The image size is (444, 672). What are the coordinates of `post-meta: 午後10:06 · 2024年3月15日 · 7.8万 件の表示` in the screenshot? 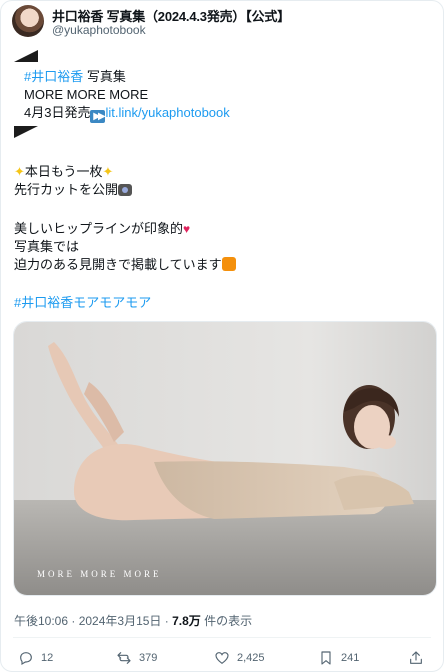 It's located at (133, 620).